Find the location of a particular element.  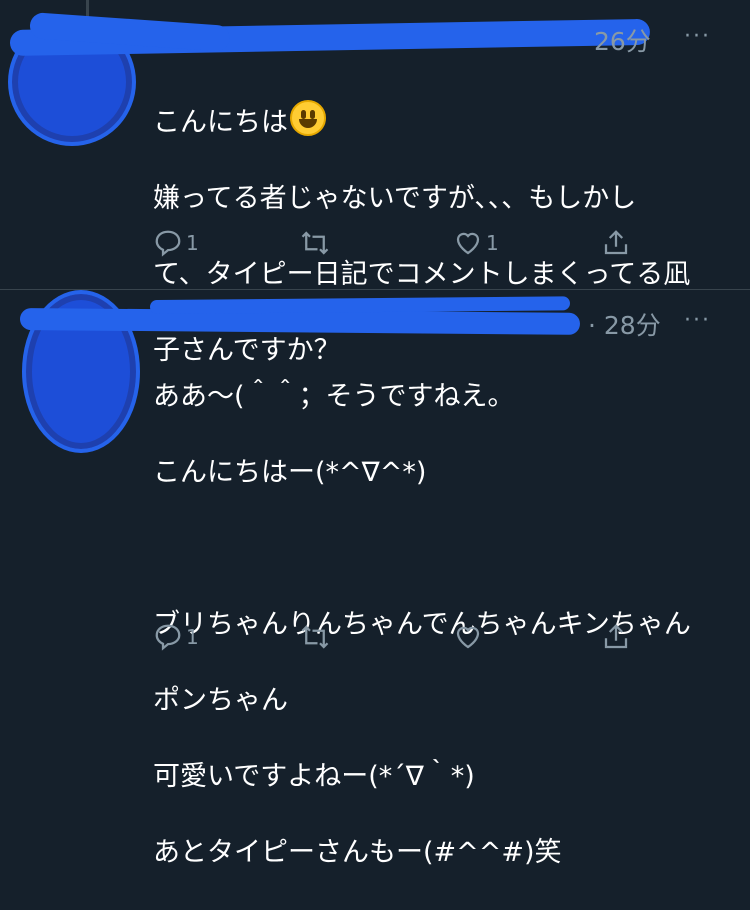

tweet-text-line: ポンちゃん is located at coordinates (220, 700).